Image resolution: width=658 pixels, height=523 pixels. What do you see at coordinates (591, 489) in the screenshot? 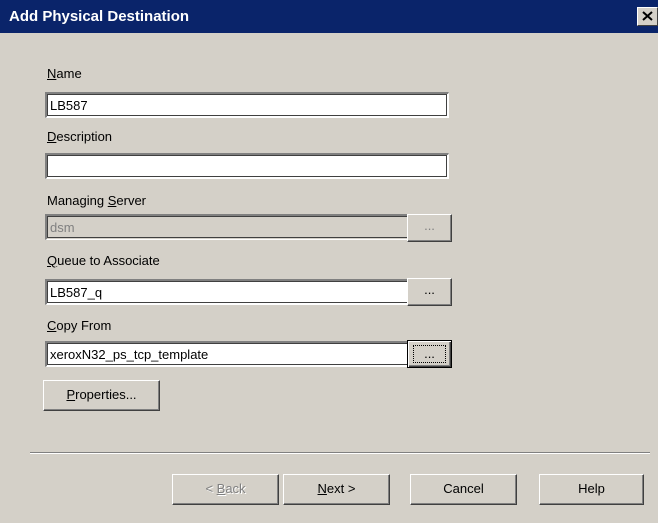
I see `help-button: Help` at bounding box center [591, 489].